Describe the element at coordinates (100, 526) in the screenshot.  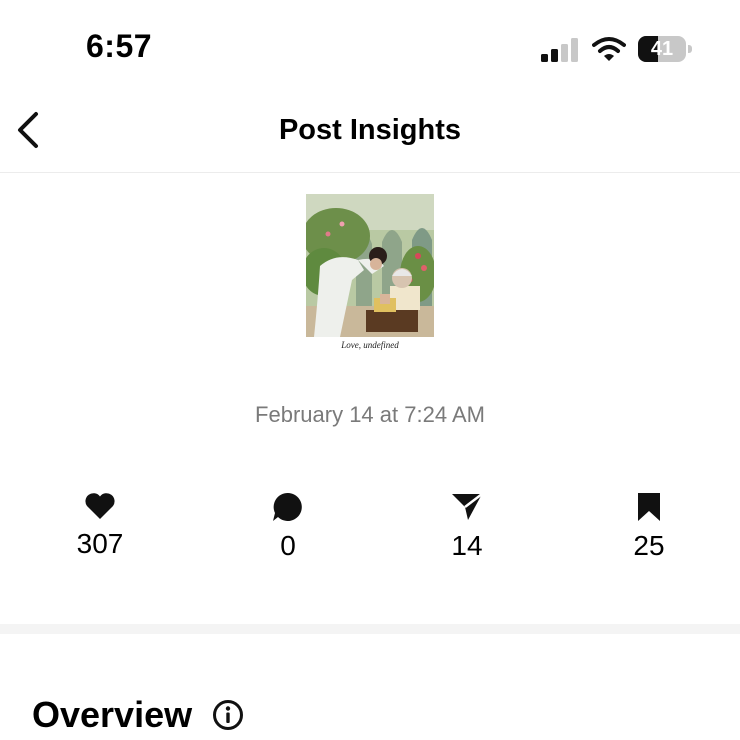
I see `likes-stat: 307` at that location.